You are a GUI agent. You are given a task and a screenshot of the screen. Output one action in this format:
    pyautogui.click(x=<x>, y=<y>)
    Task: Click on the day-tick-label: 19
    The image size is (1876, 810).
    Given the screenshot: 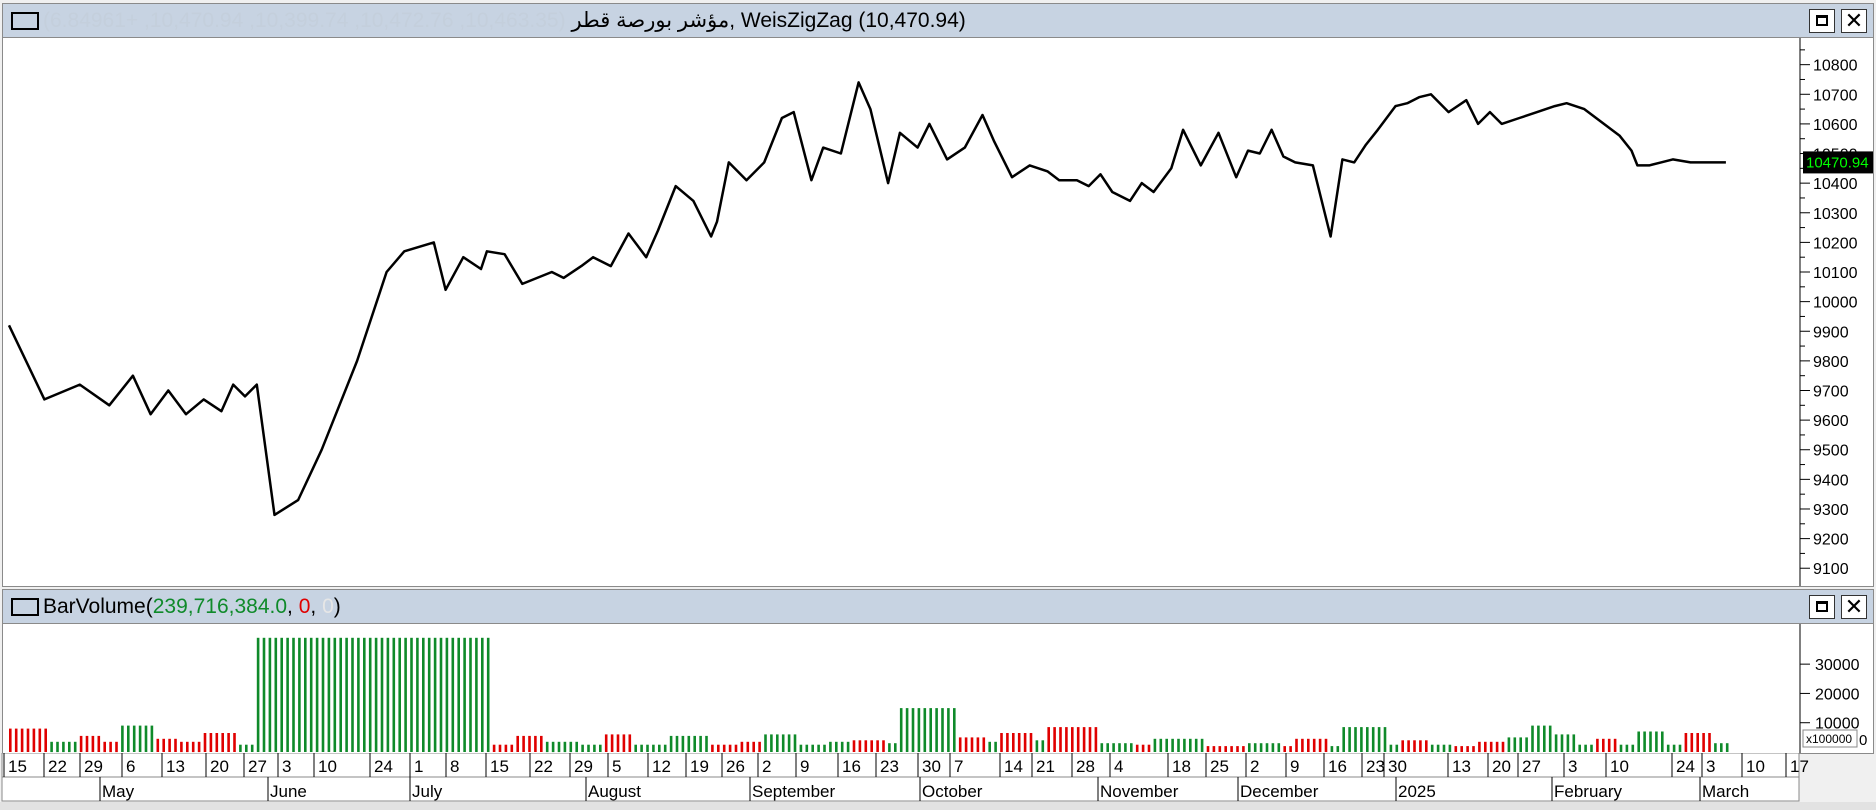 What is the action you would take?
    pyautogui.click(x=699, y=766)
    